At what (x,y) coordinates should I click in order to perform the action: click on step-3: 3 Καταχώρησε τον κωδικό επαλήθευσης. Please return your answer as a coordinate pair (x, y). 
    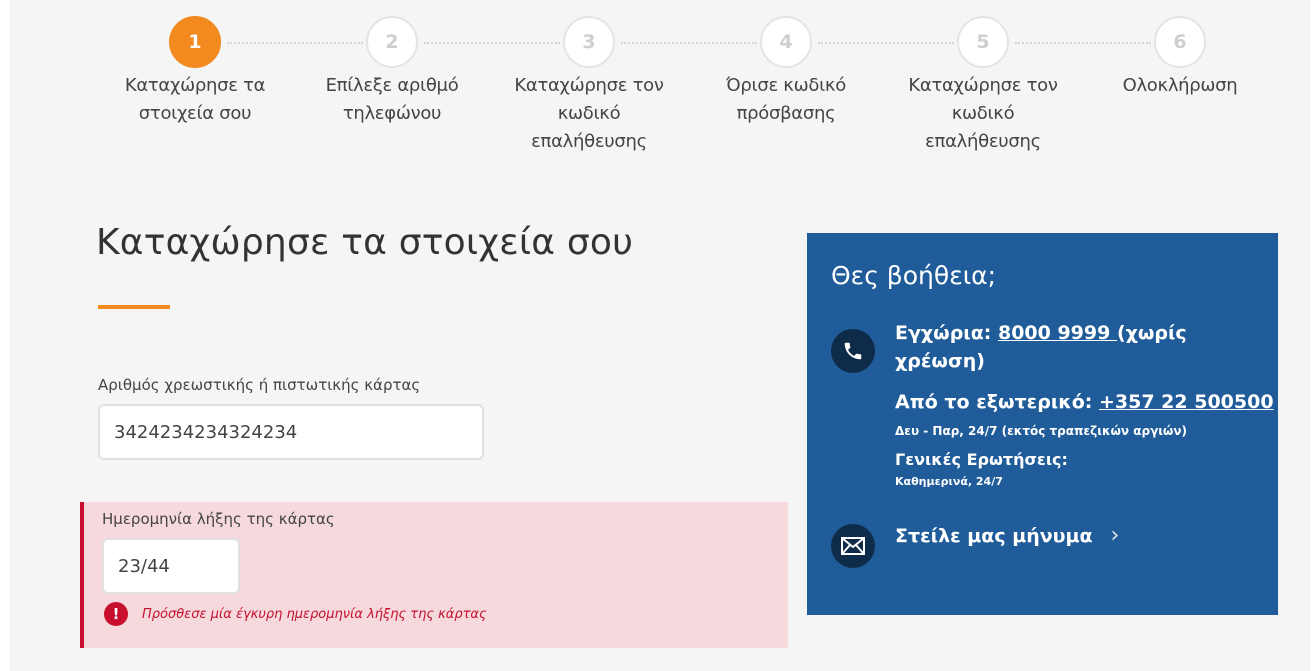
    Looking at the image, I should click on (589, 86).